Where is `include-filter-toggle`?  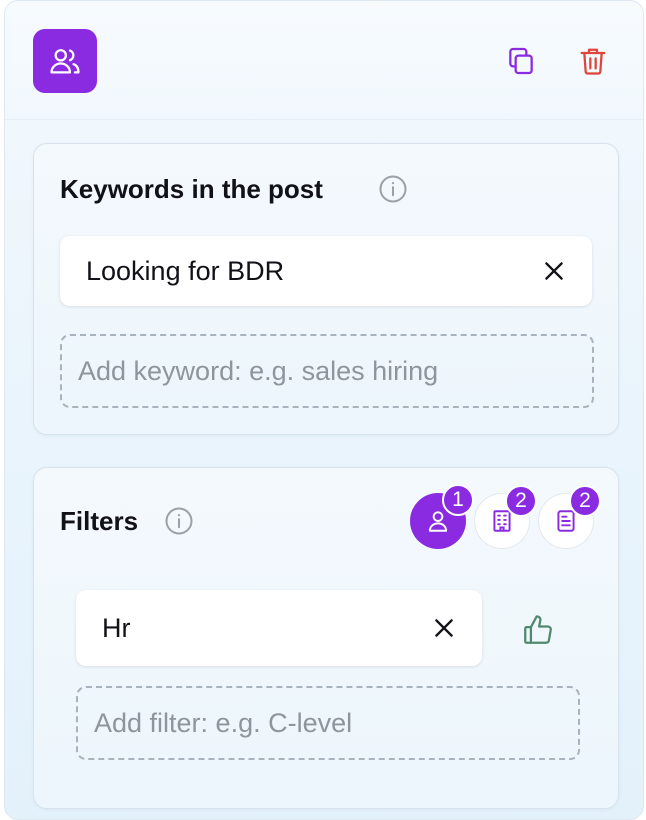 include-filter-toggle is located at coordinates (538, 630).